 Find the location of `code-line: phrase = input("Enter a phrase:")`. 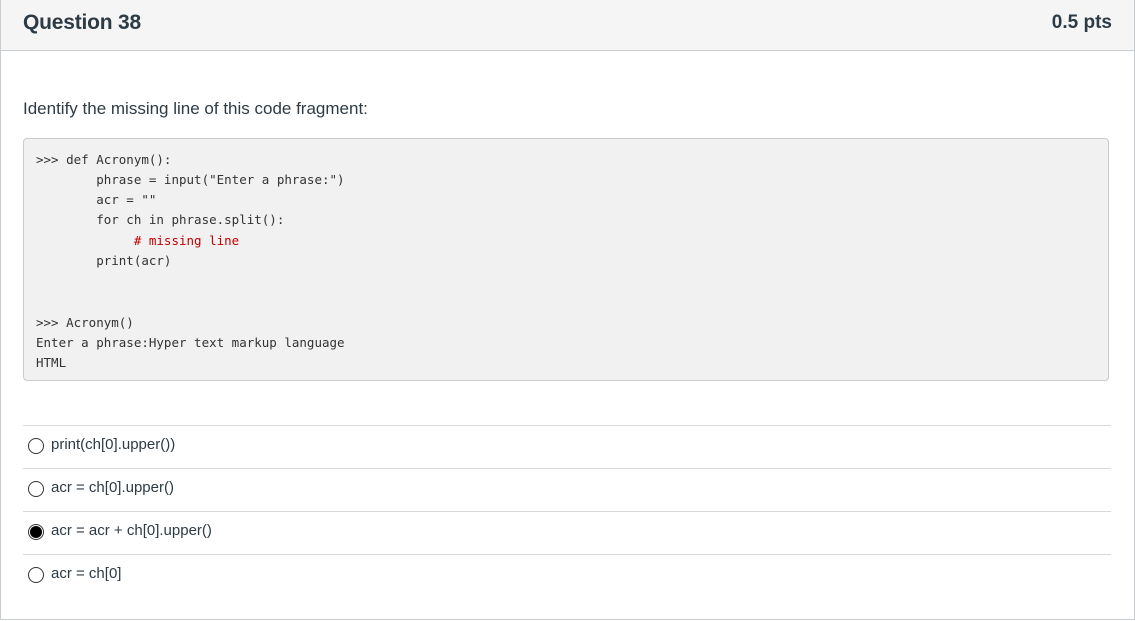

code-line: phrase = input("Enter a phrase:") is located at coordinates (190, 179).